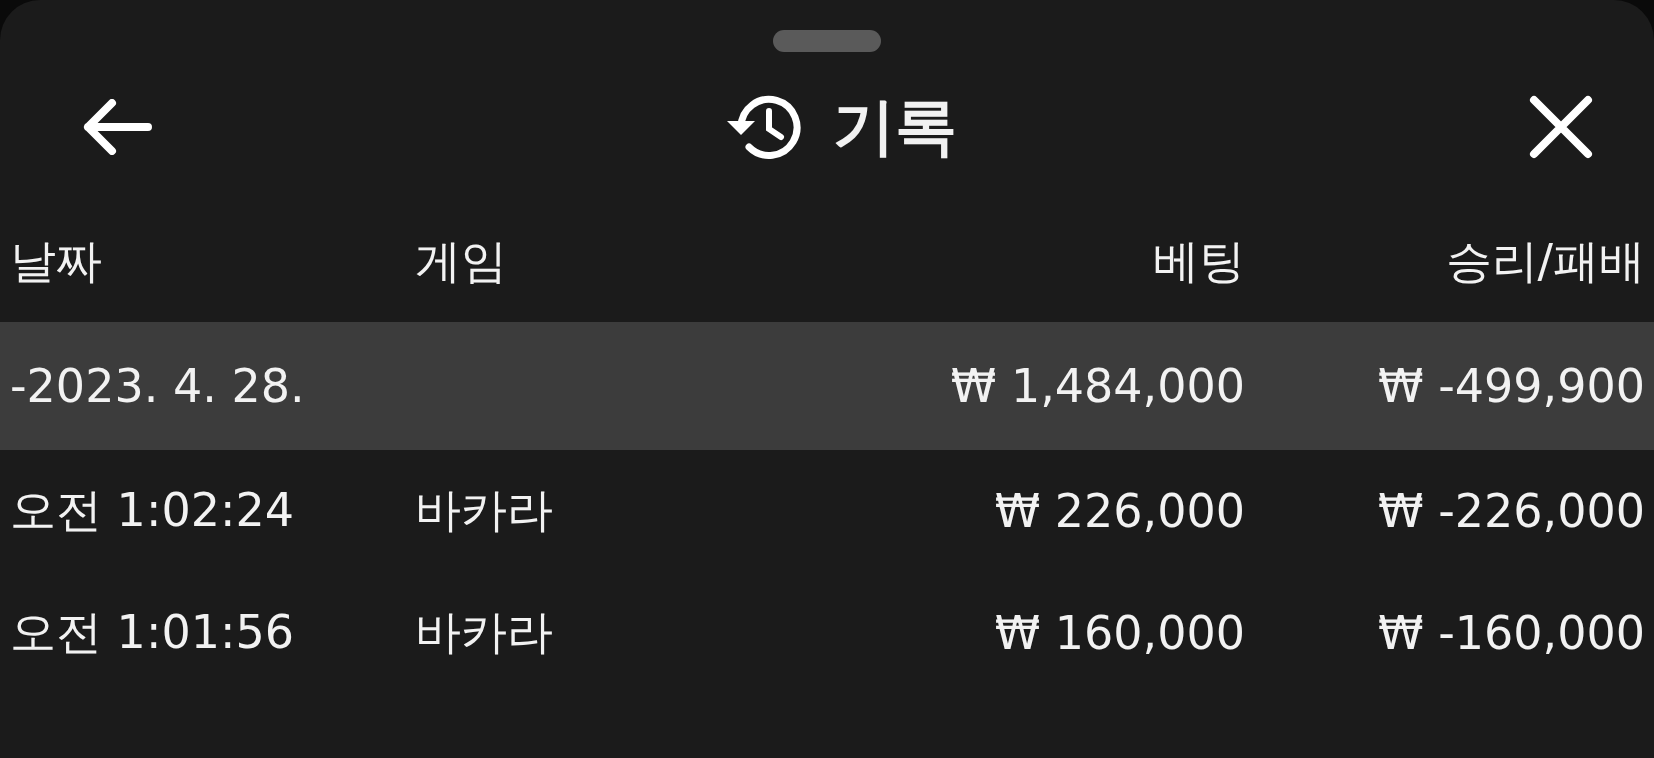 Image resolution: width=1654 pixels, height=758 pixels. Describe the element at coordinates (1511, 386) in the screenshot. I see `result-cell-text: ₩ -499,900` at that location.